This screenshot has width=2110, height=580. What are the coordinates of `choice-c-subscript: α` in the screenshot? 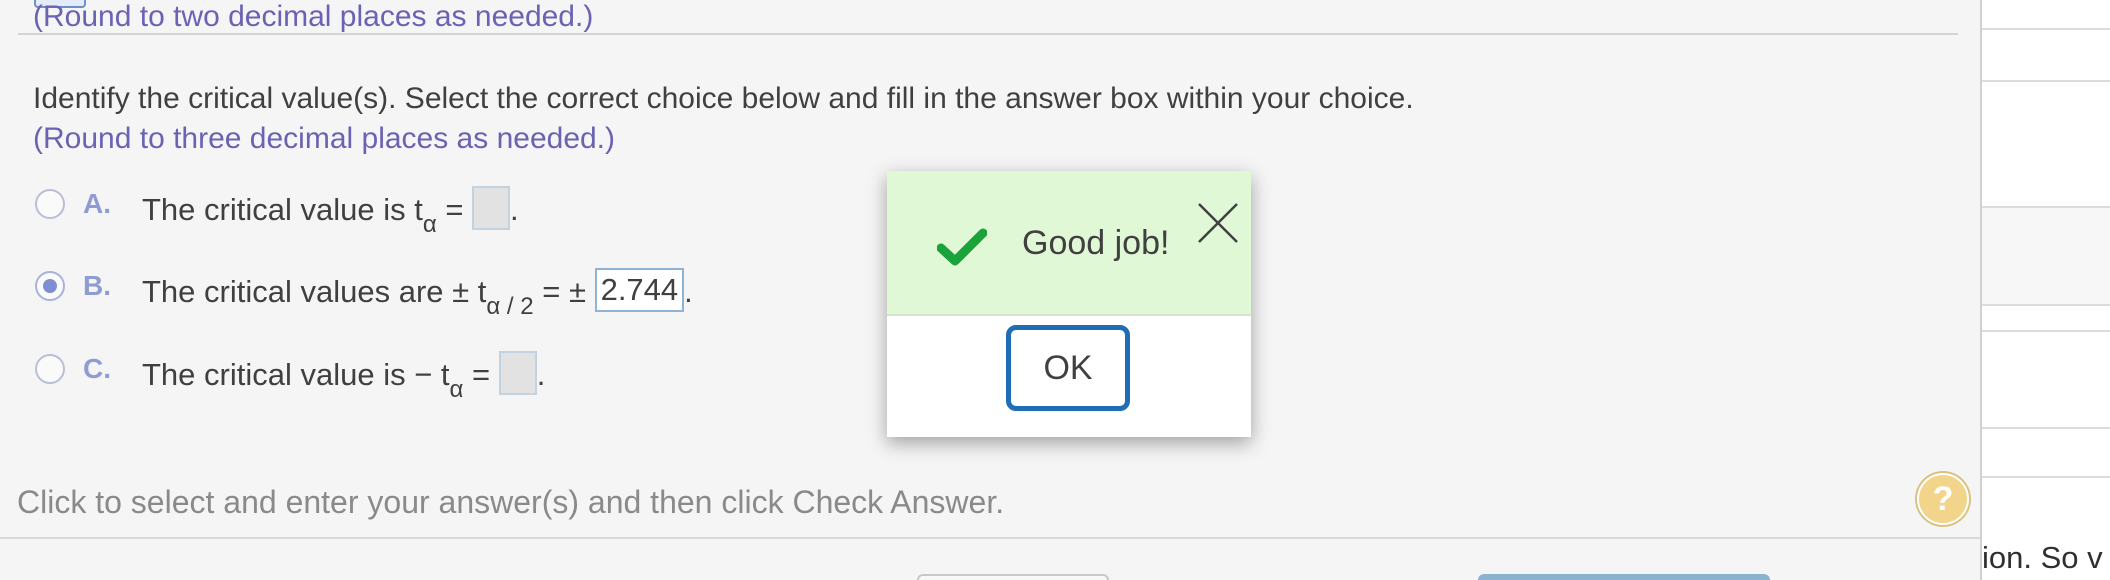 It's located at (456, 390).